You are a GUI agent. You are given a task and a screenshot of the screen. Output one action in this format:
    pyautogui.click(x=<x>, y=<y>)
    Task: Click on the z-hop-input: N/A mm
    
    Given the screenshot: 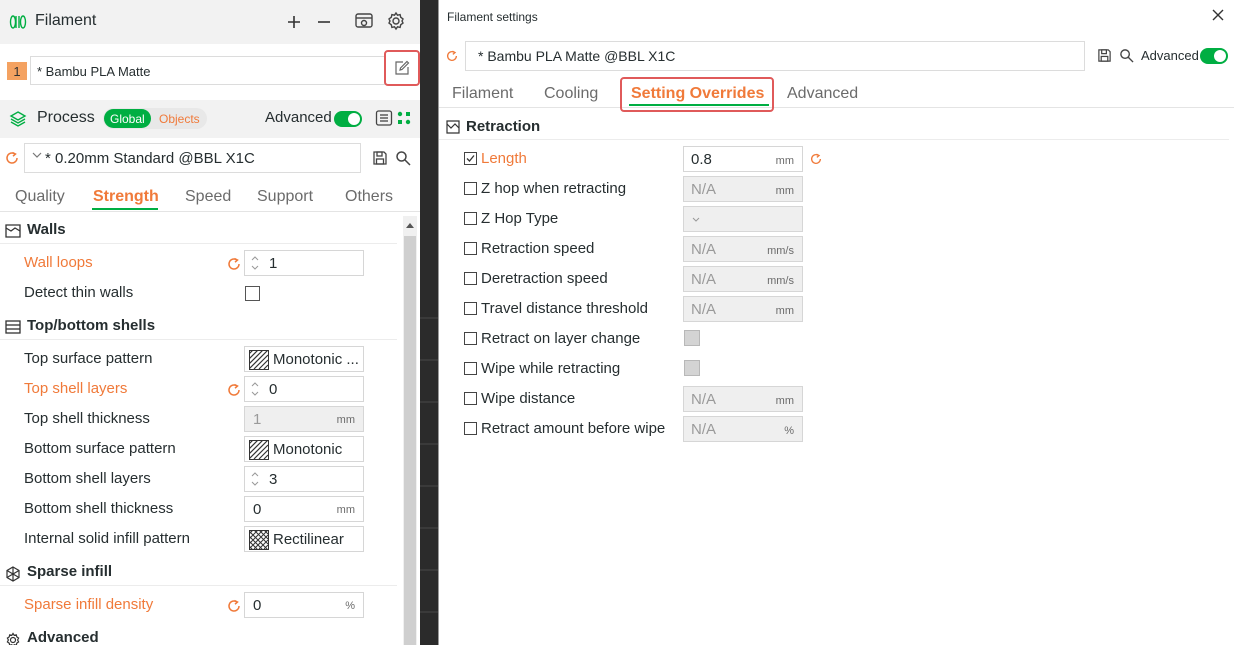 What is the action you would take?
    pyautogui.click(x=743, y=189)
    